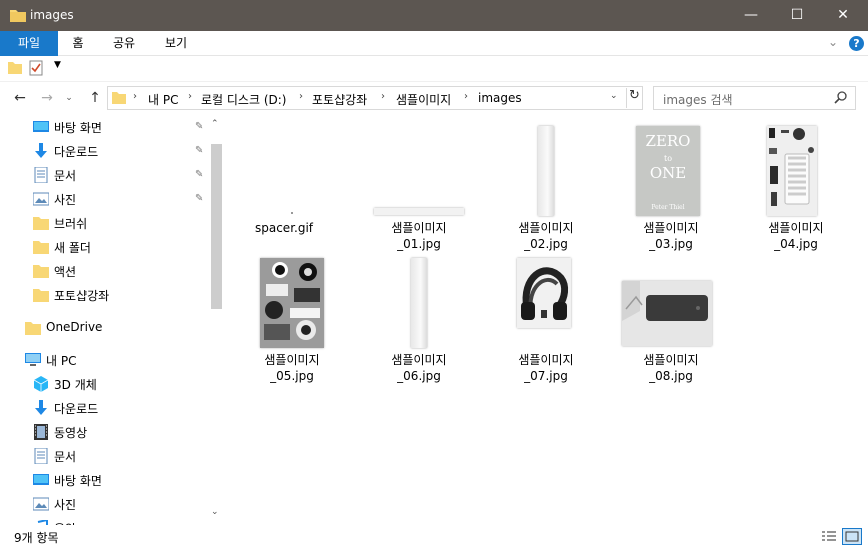 This screenshot has width=868, height=549. What do you see at coordinates (124, 43) in the screenshot?
I see `tab-share: 공유` at bounding box center [124, 43].